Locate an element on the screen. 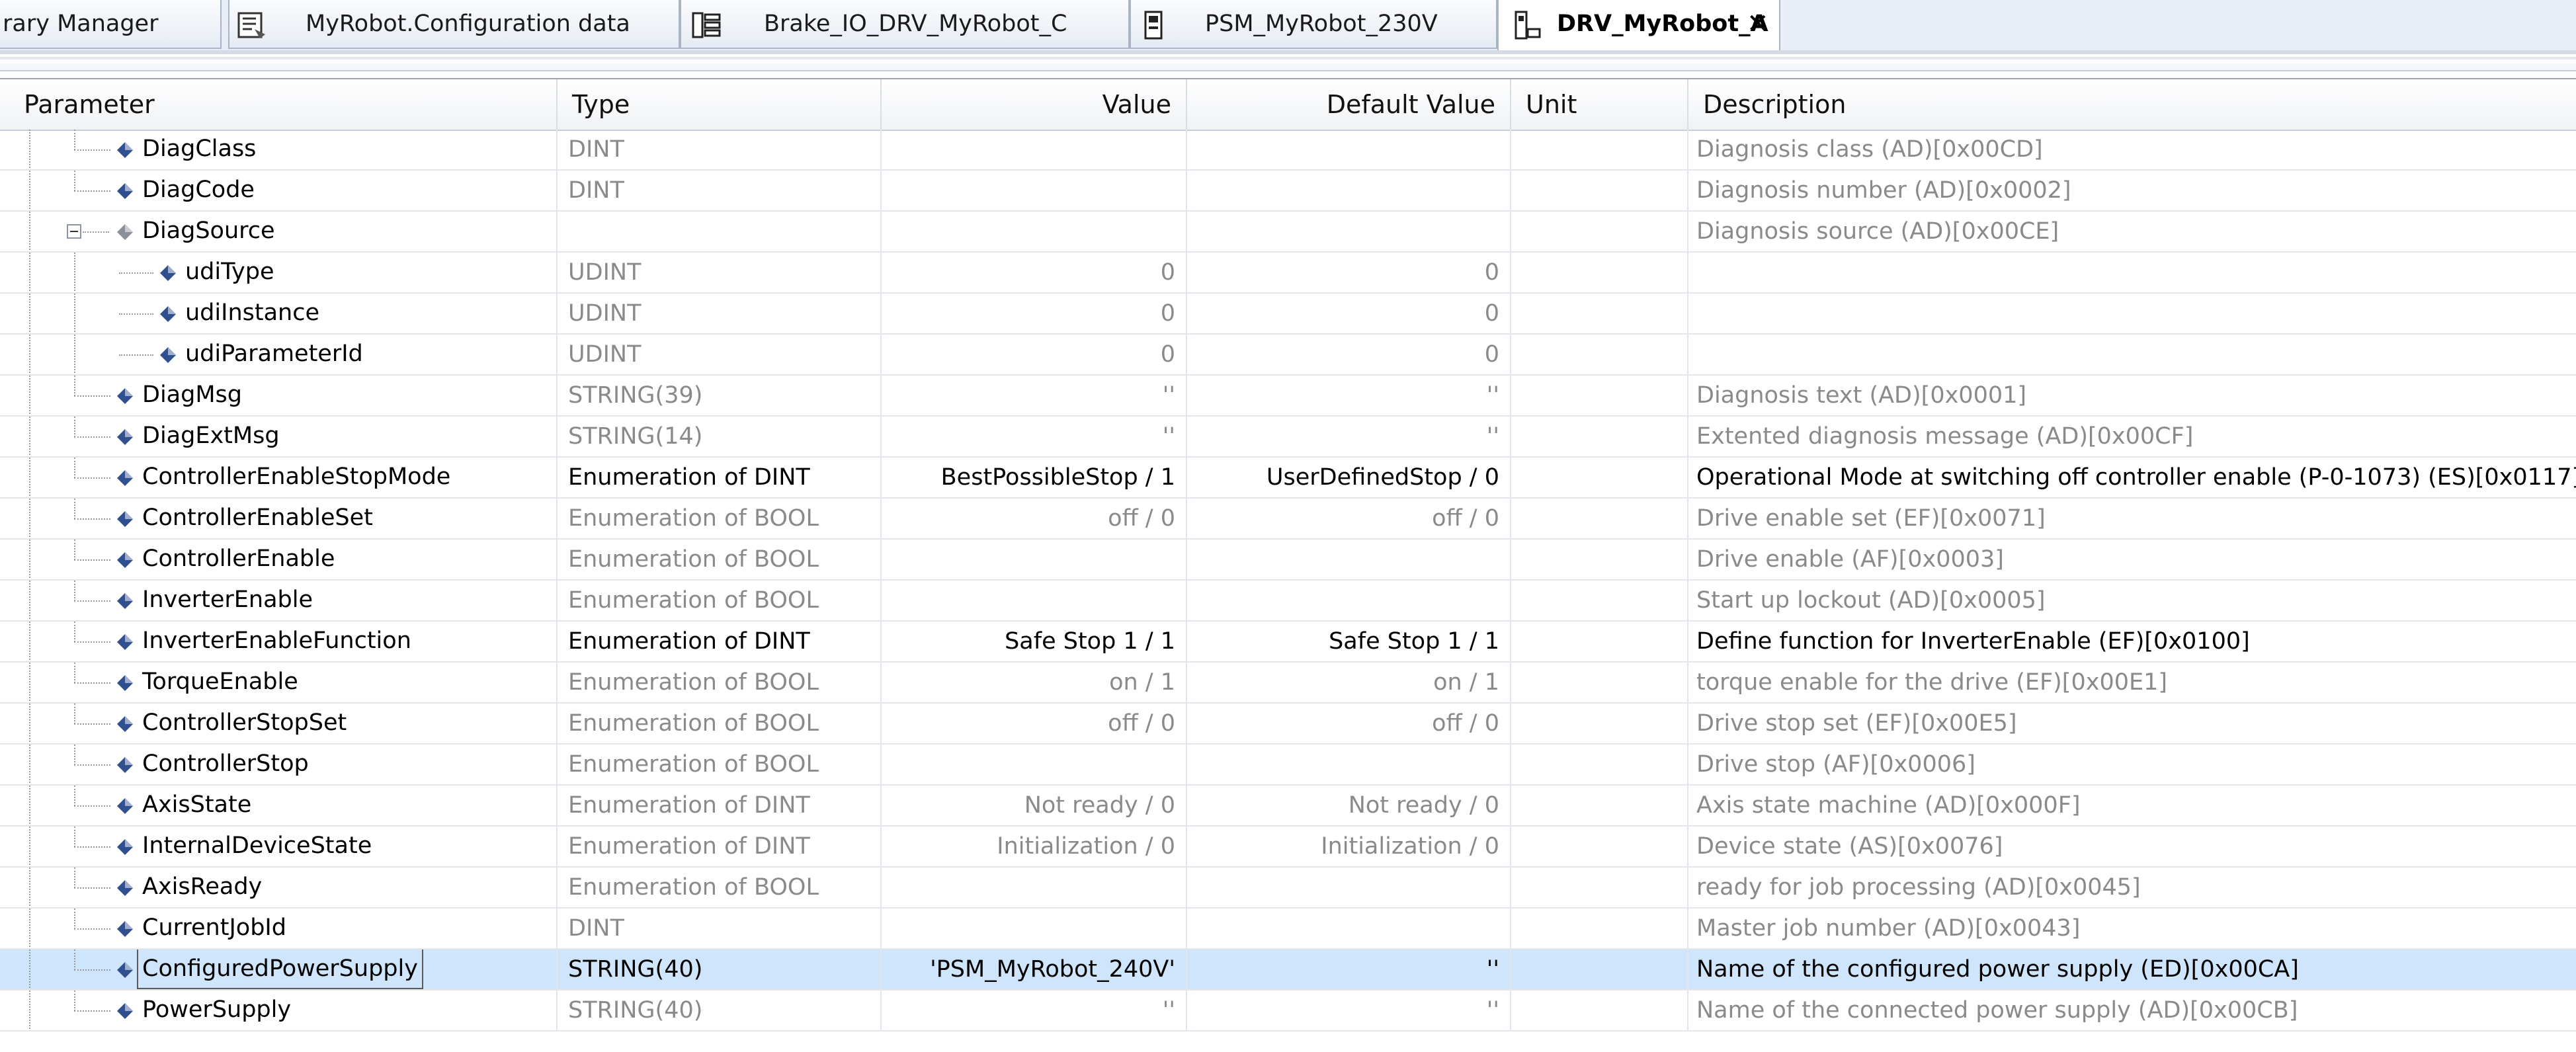  parameter-cell: ControllerStop is located at coordinates (279, 764).